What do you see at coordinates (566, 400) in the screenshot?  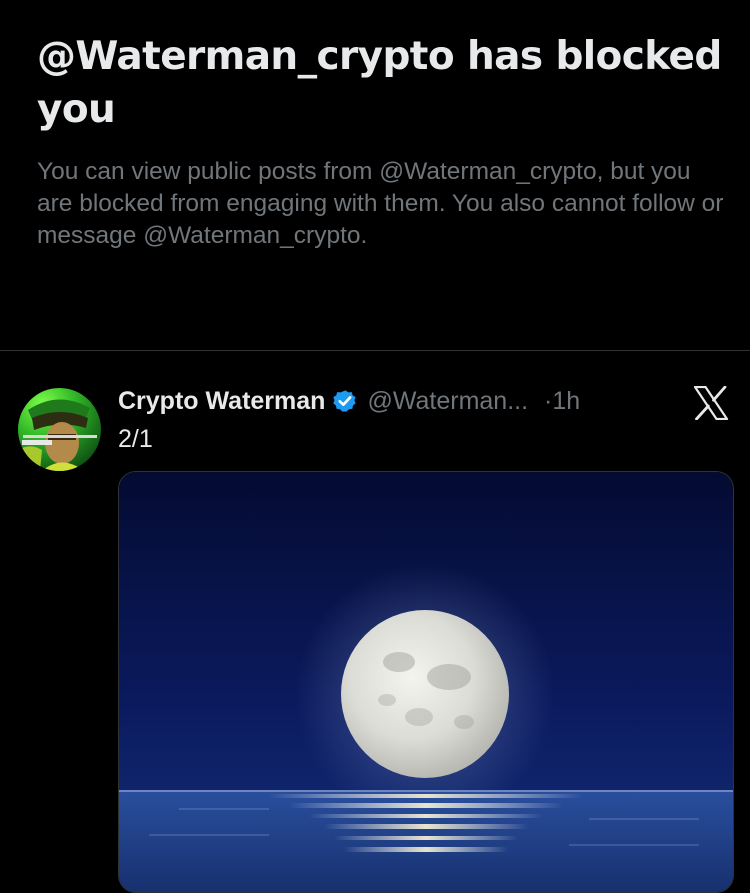 I see `time-value: 1h` at bounding box center [566, 400].